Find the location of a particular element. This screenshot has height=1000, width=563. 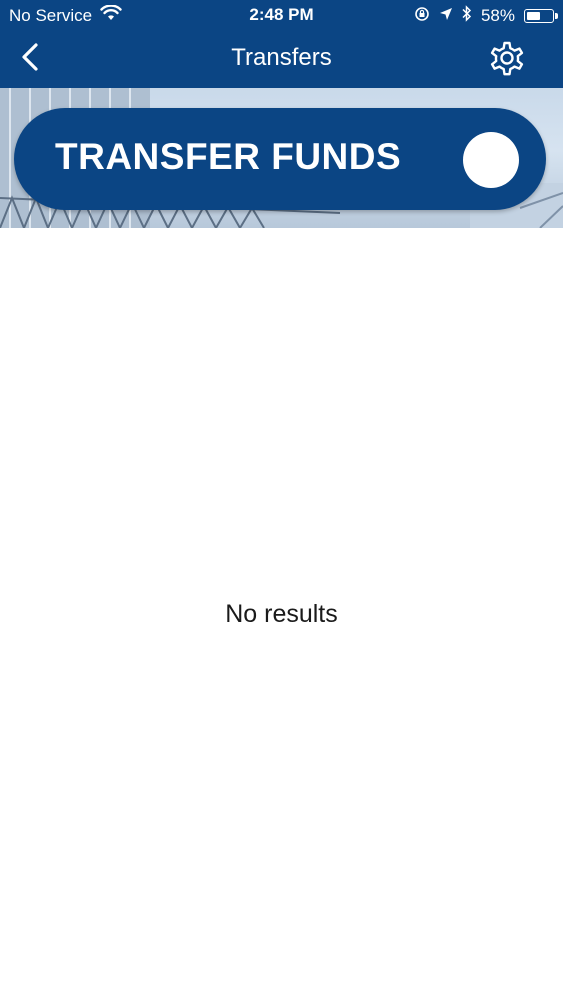

bluetooth-icon is located at coordinates (467, 16).